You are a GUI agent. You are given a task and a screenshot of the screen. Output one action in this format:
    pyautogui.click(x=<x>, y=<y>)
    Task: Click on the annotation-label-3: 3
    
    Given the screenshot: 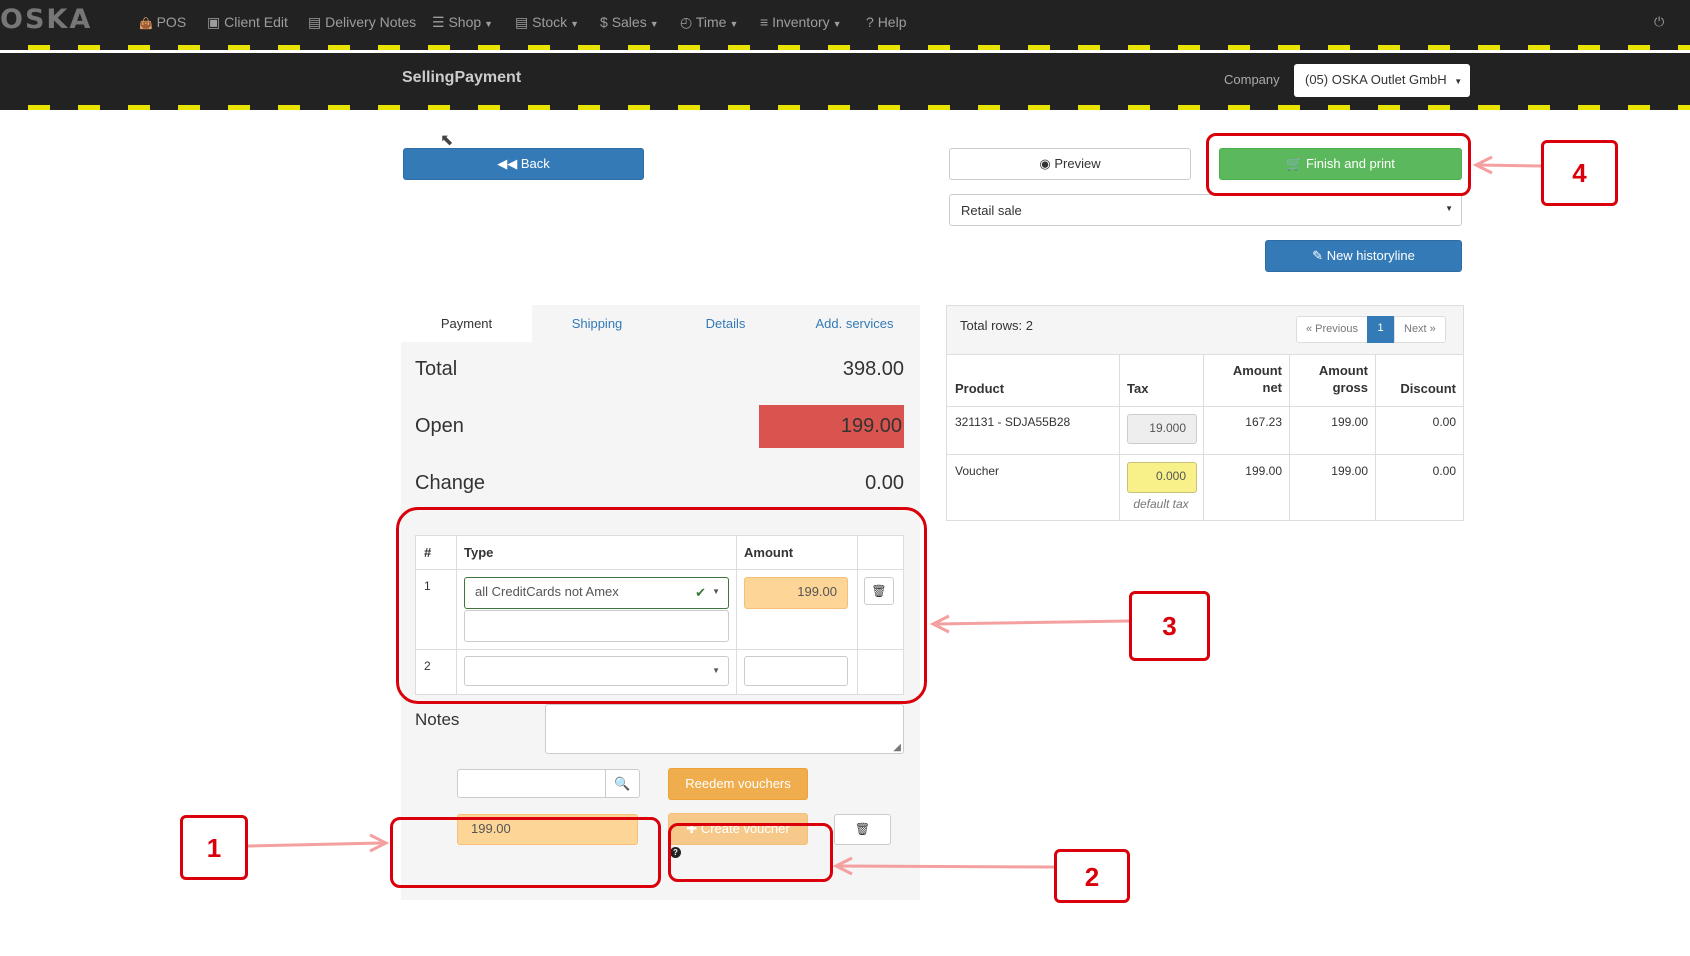 What is the action you would take?
    pyautogui.click(x=1169, y=626)
    